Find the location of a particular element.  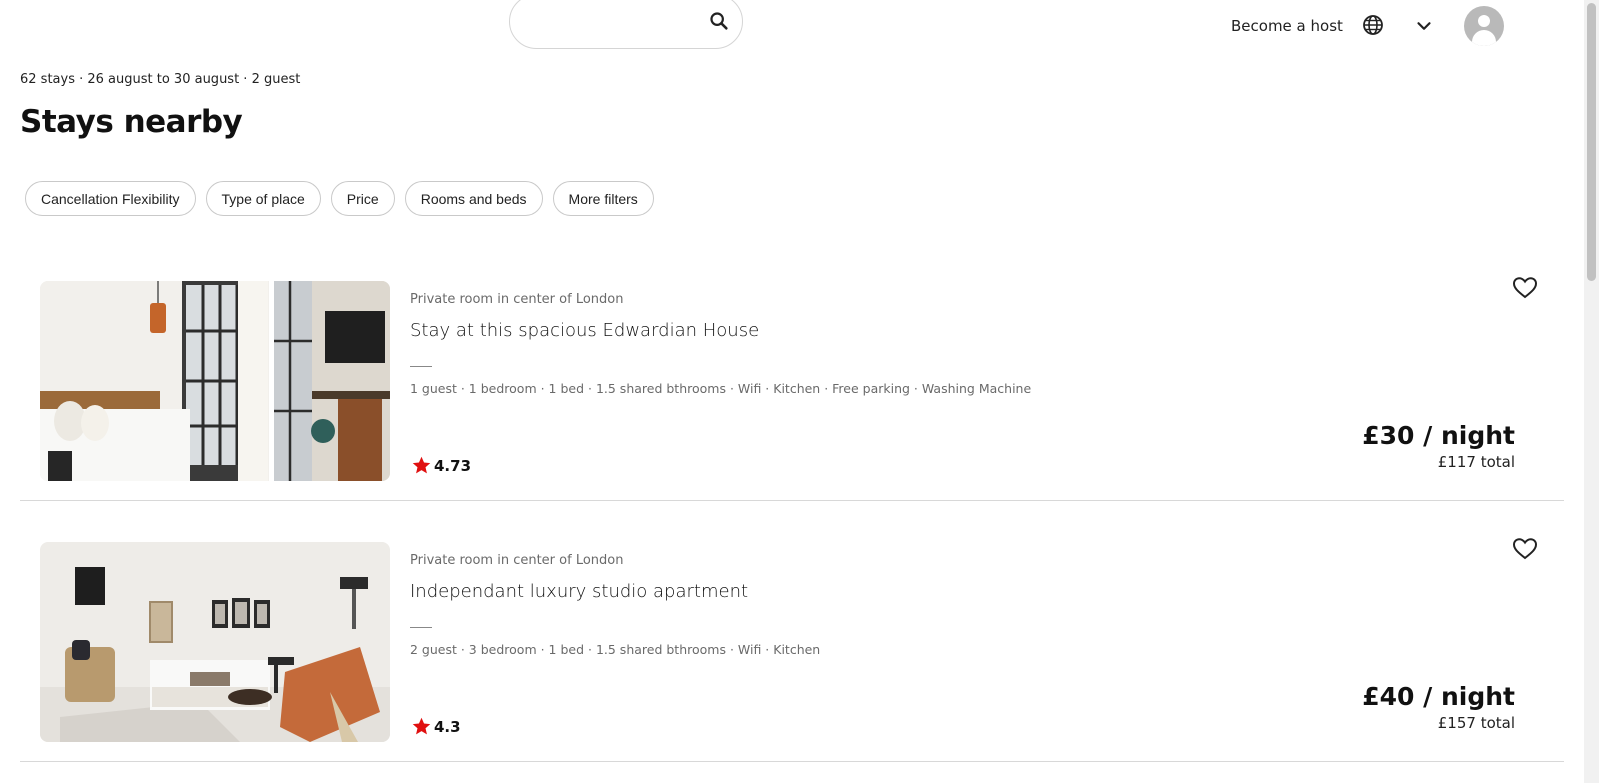

filter-more-button: More filters is located at coordinates (603, 198).